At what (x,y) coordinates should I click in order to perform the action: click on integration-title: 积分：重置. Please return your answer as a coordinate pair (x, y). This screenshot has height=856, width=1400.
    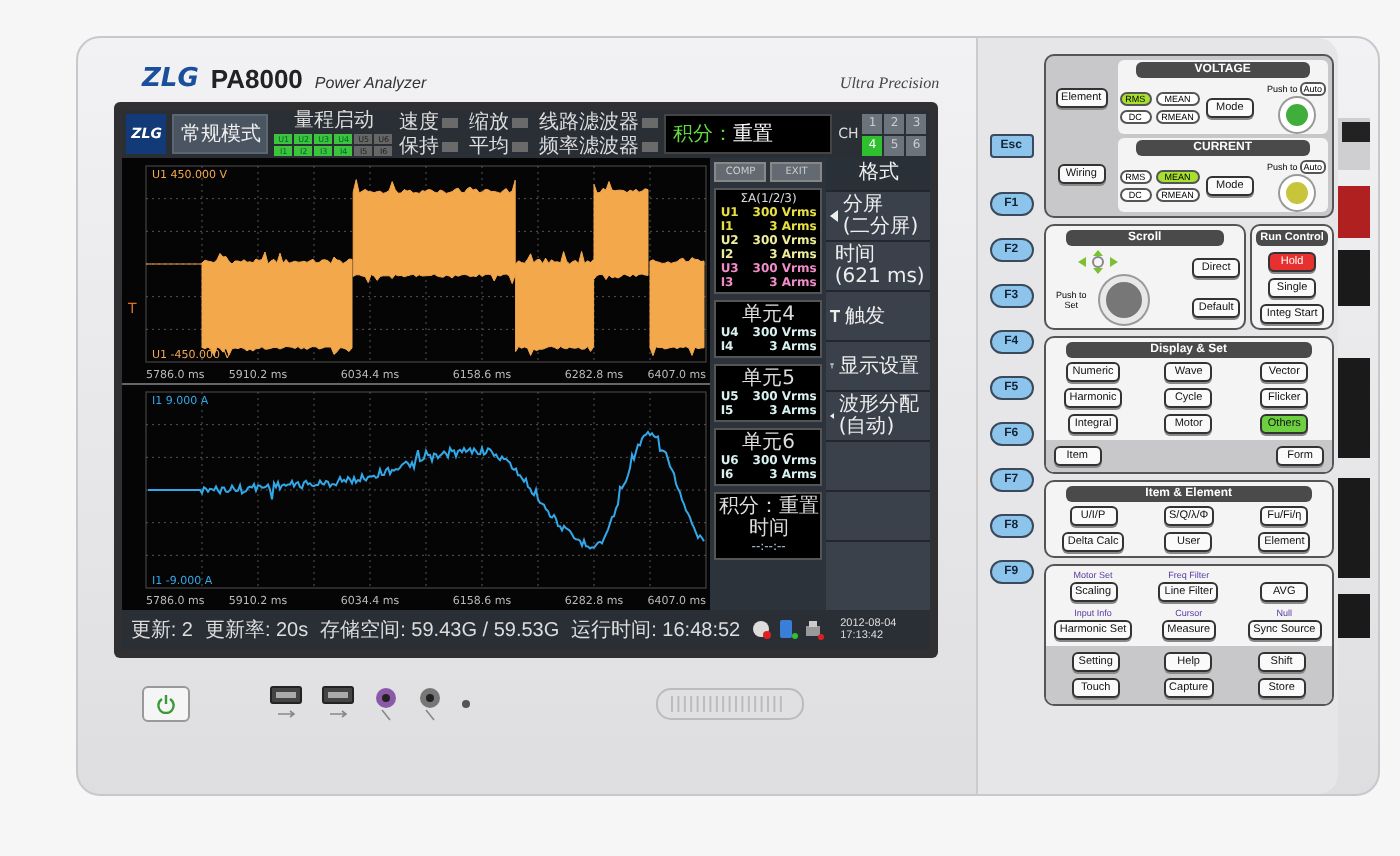
    Looking at the image, I should click on (768, 507).